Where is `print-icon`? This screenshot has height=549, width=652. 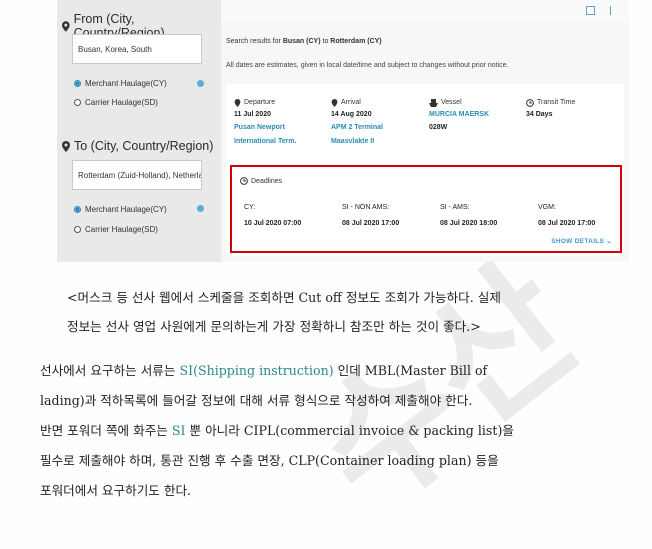
print-icon is located at coordinates (590, 10).